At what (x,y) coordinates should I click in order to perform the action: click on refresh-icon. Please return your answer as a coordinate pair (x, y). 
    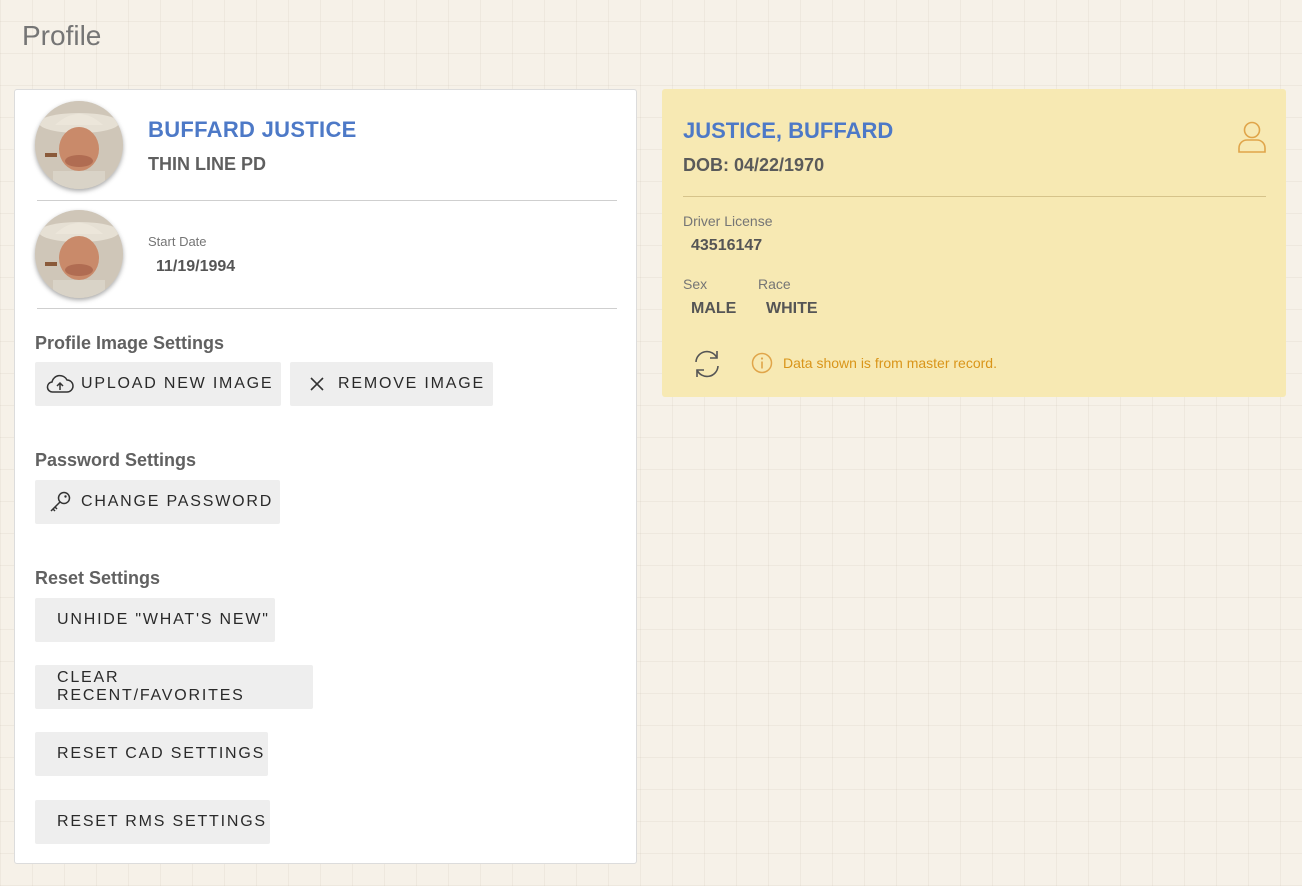
    Looking at the image, I should click on (707, 366).